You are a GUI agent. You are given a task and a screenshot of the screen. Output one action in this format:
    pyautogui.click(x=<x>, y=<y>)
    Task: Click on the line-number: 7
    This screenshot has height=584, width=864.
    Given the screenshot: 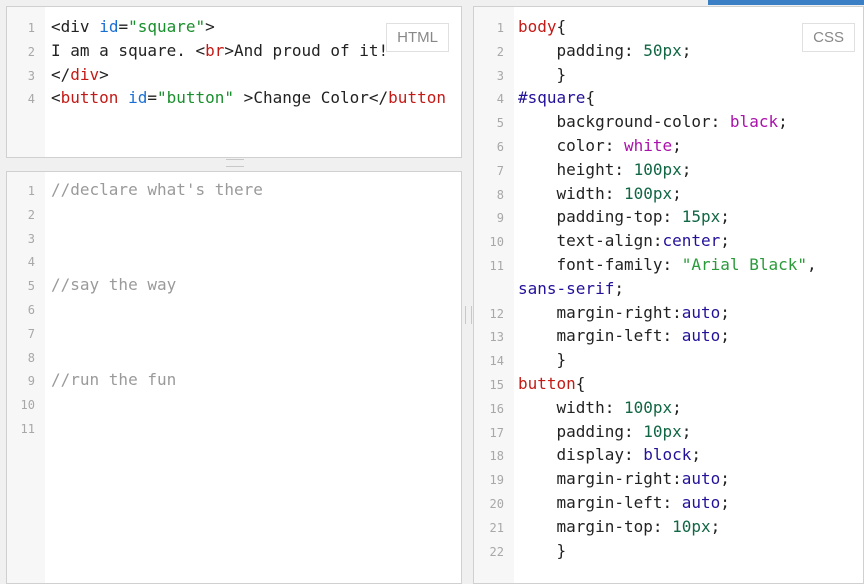 What is the action you would take?
    pyautogui.click(x=31, y=333)
    